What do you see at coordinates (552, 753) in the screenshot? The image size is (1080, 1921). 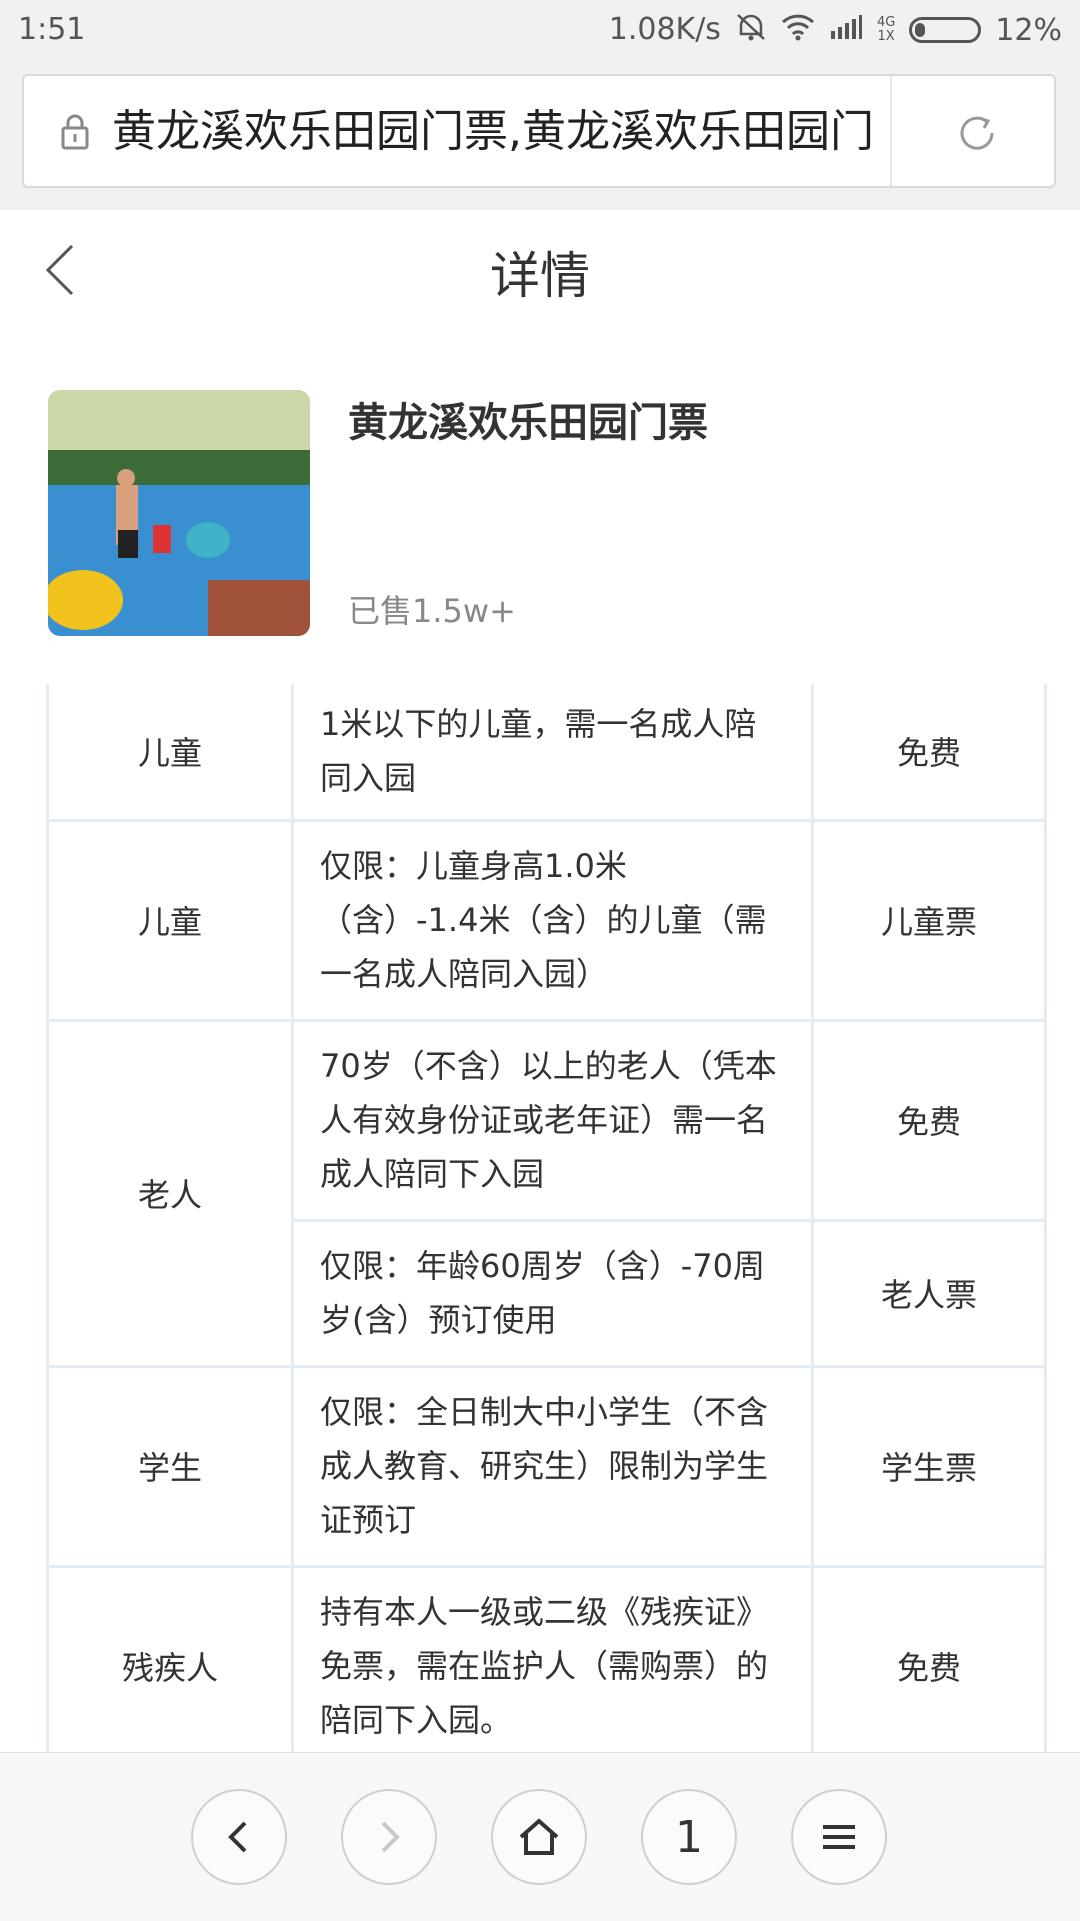 I see `condition-cell: 1米以下的儿童，需一名成人陪同入园` at bounding box center [552, 753].